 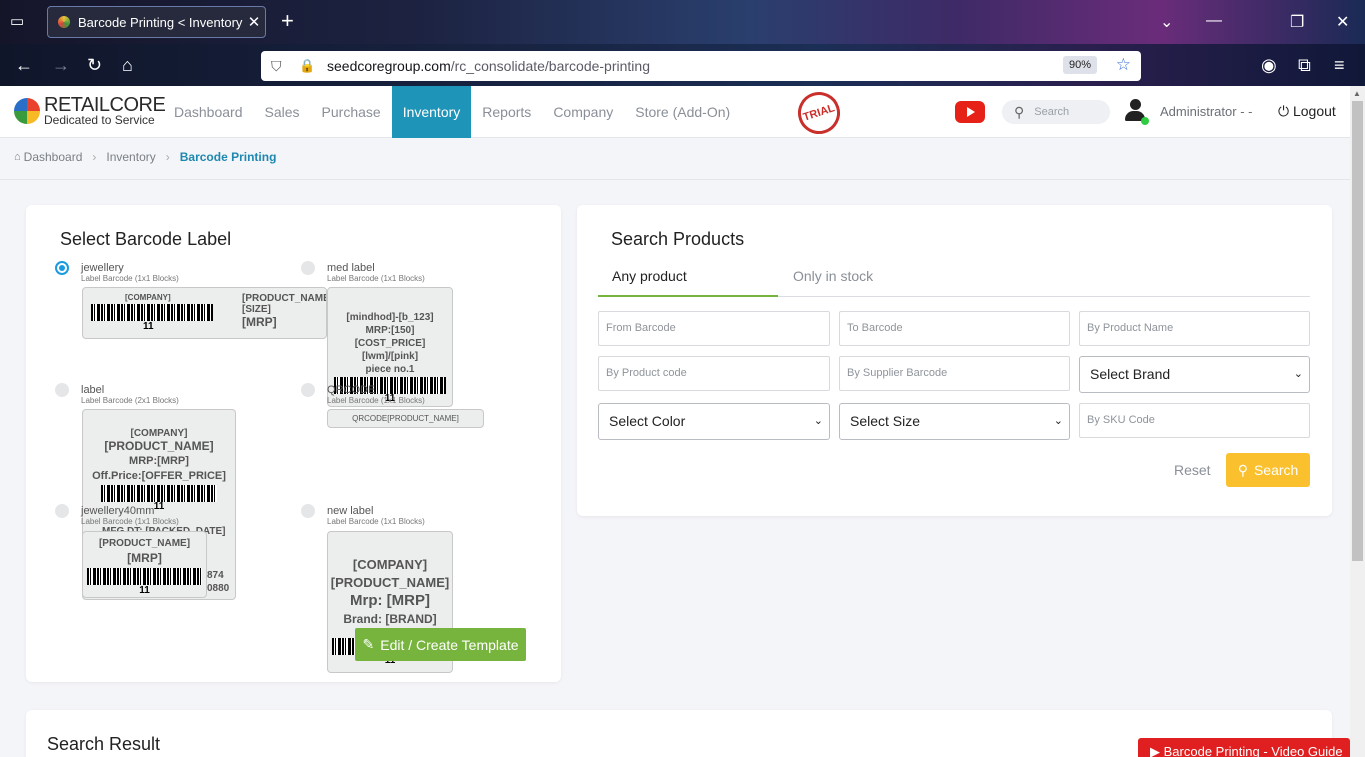 What do you see at coordinates (1339, 65) in the screenshot?
I see `menu-icon: ≡` at bounding box center [1339, 65].